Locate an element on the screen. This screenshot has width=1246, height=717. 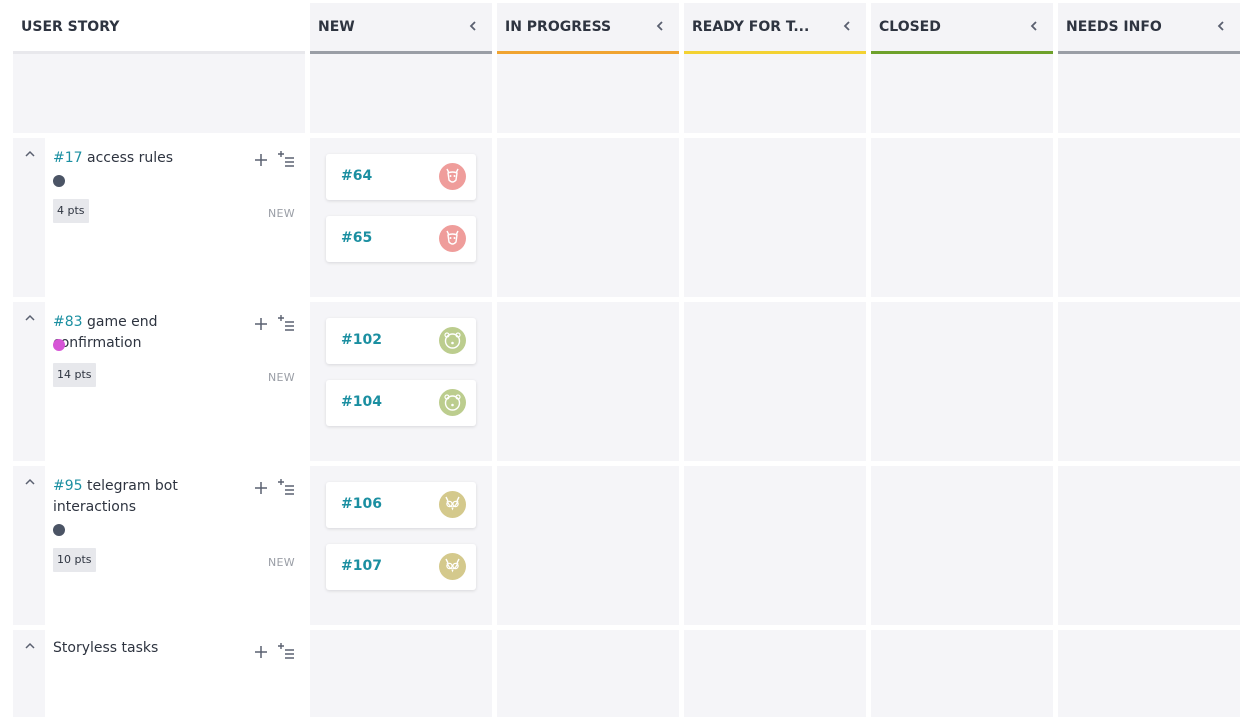
user-story-name-link: access rules is located at coordinates (130, 158).